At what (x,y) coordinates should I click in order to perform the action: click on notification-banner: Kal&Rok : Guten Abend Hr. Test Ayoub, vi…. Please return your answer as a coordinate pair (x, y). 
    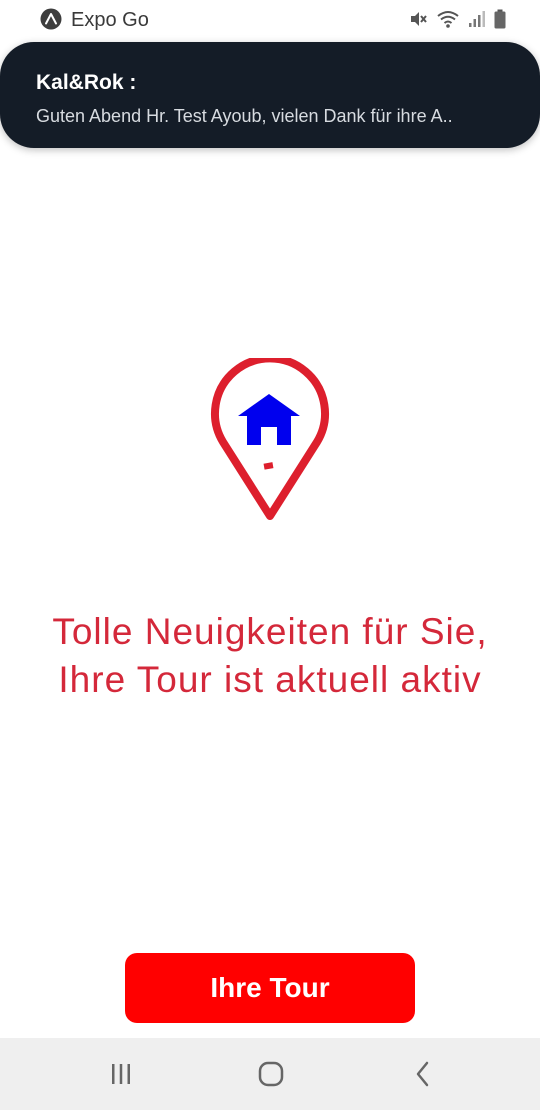
    Looking at the image, I should click on (270, 95).